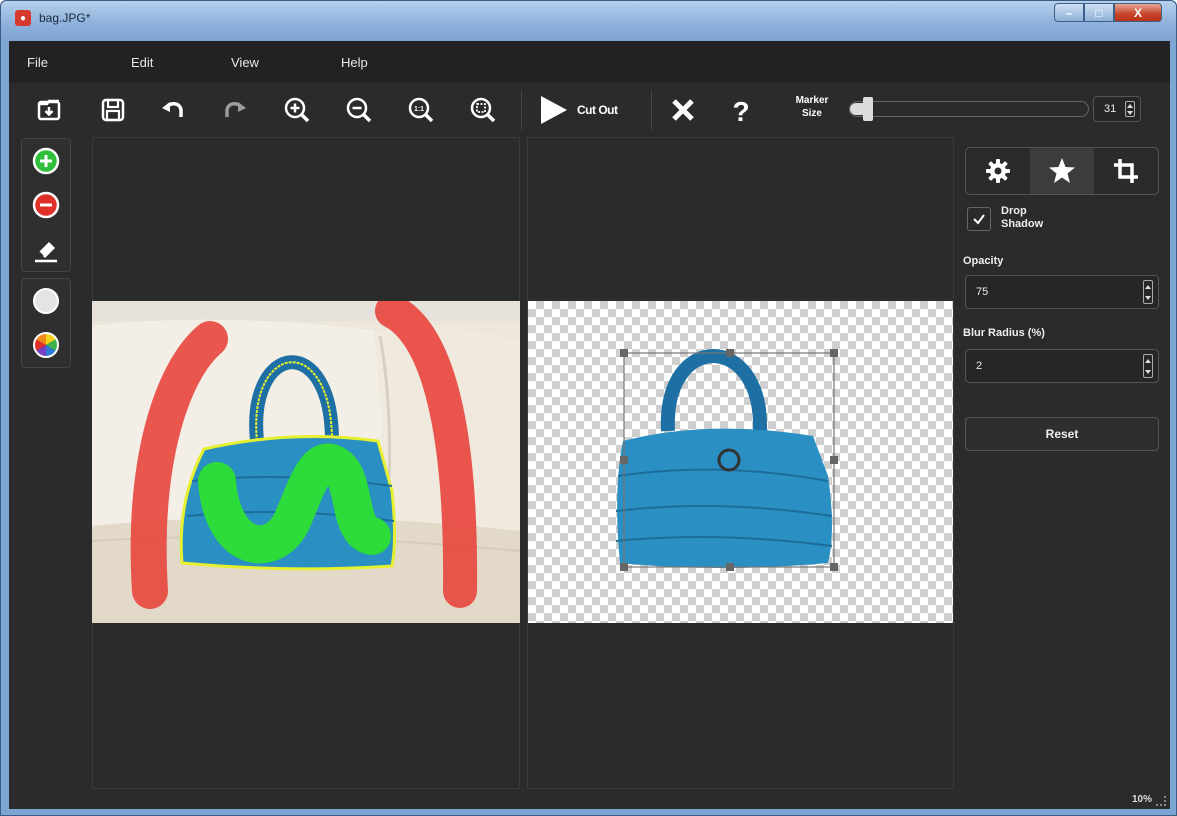 This screenshot has height=816, width=1177. Describe the element at coordinates (245, 62) in the screenshot. I see `menu-view: View` at that location.